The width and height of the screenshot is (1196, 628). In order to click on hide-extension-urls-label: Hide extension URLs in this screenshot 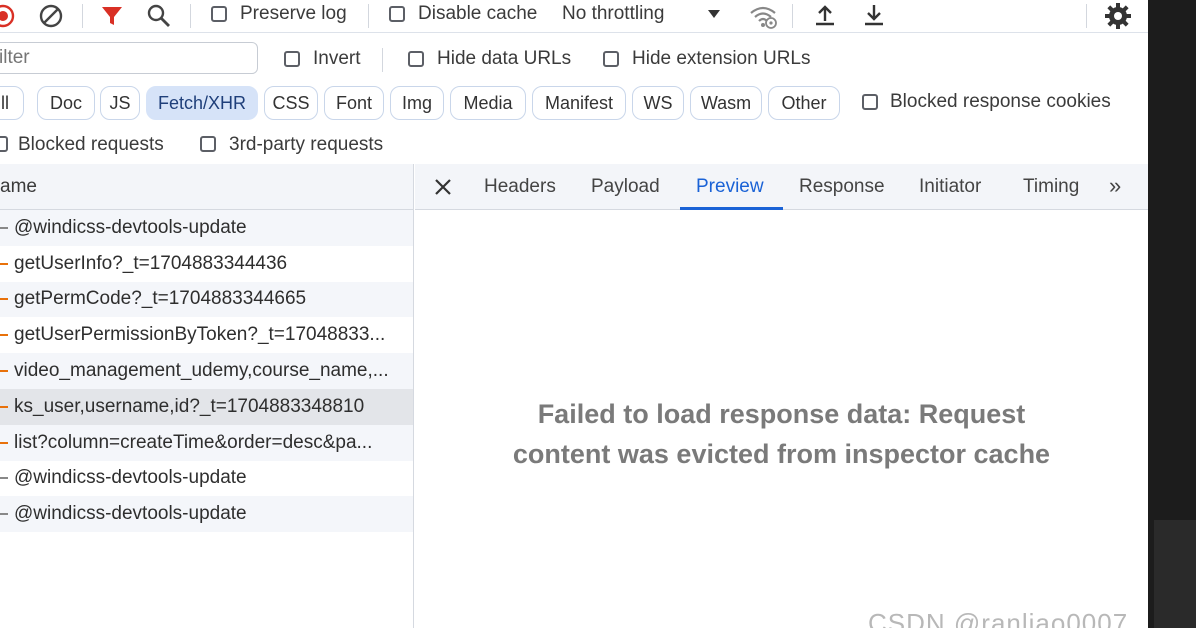, I will do `click(721, 58)`.